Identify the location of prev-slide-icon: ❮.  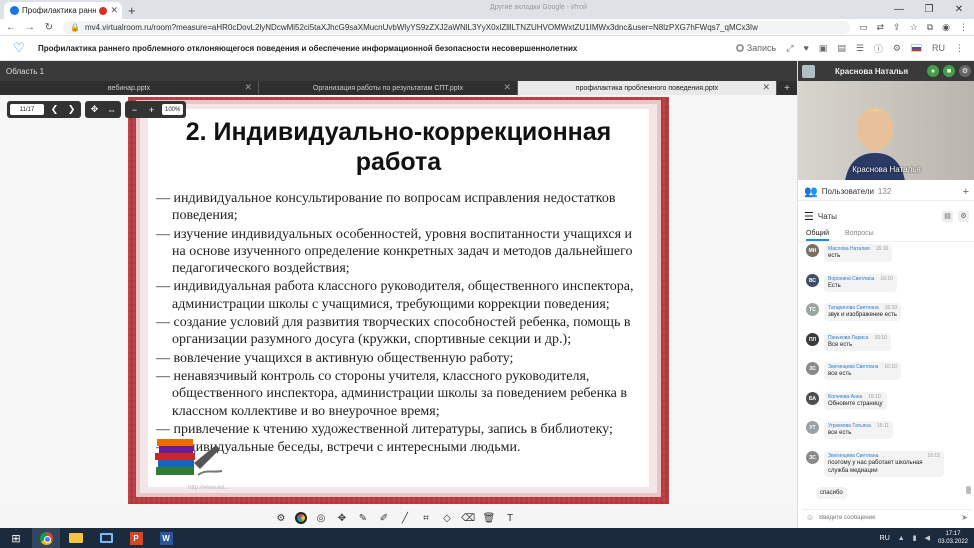
(54, 109).